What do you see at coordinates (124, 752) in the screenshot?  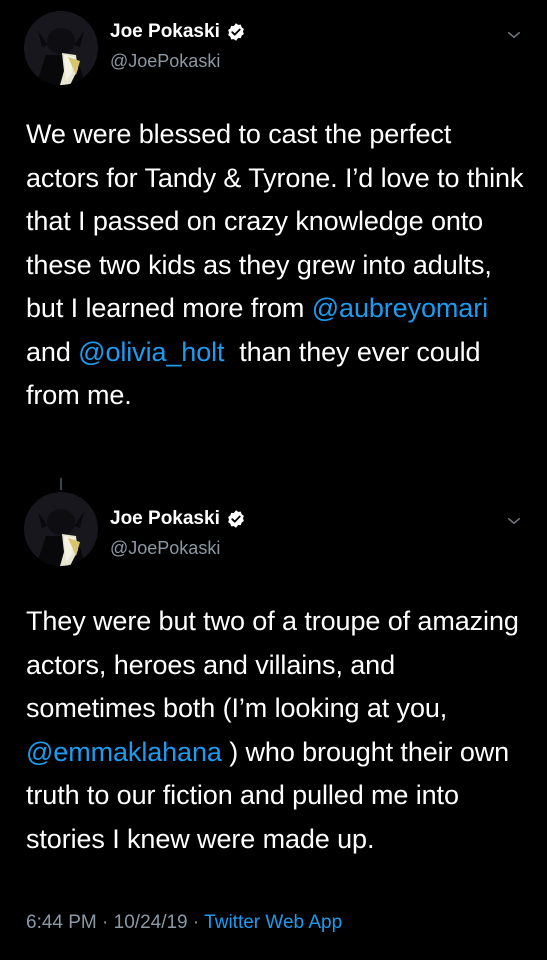 I see `mention-link: @emmaklahana` at bounding box center [124, 752].